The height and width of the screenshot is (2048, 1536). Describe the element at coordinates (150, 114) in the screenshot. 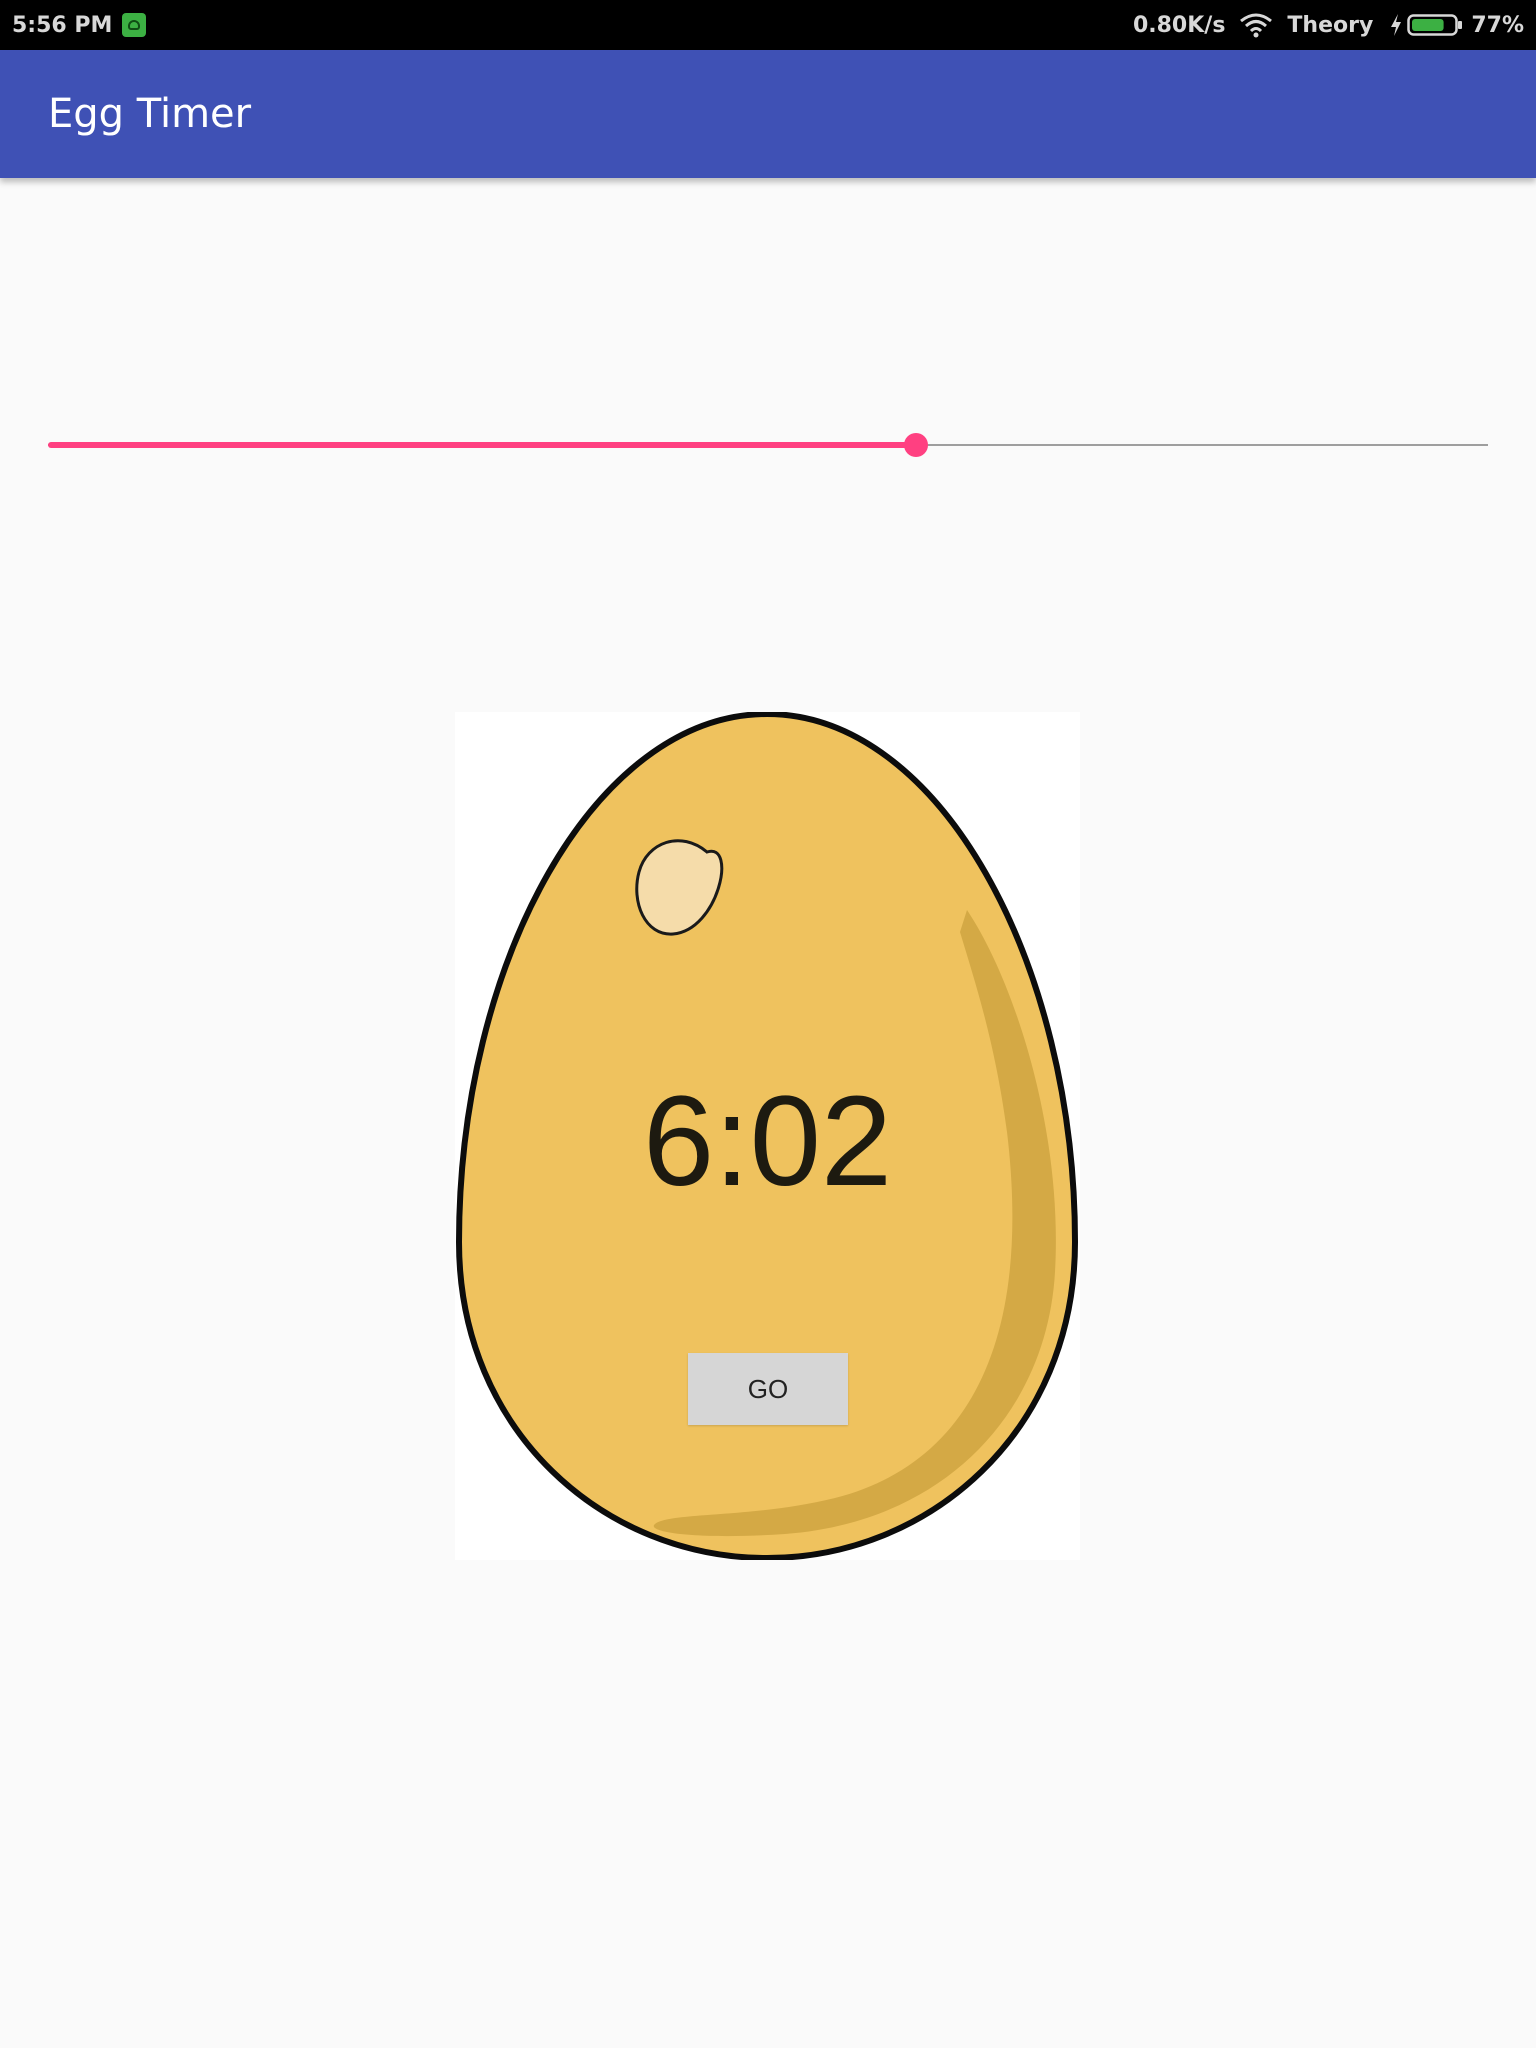

I see `app-title: Egg Timer` at that location.